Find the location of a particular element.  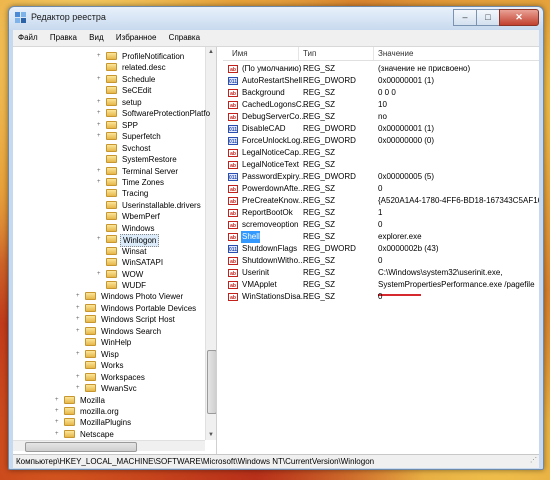

tree-item: + Time Zones is located at coordinates (131, 182).